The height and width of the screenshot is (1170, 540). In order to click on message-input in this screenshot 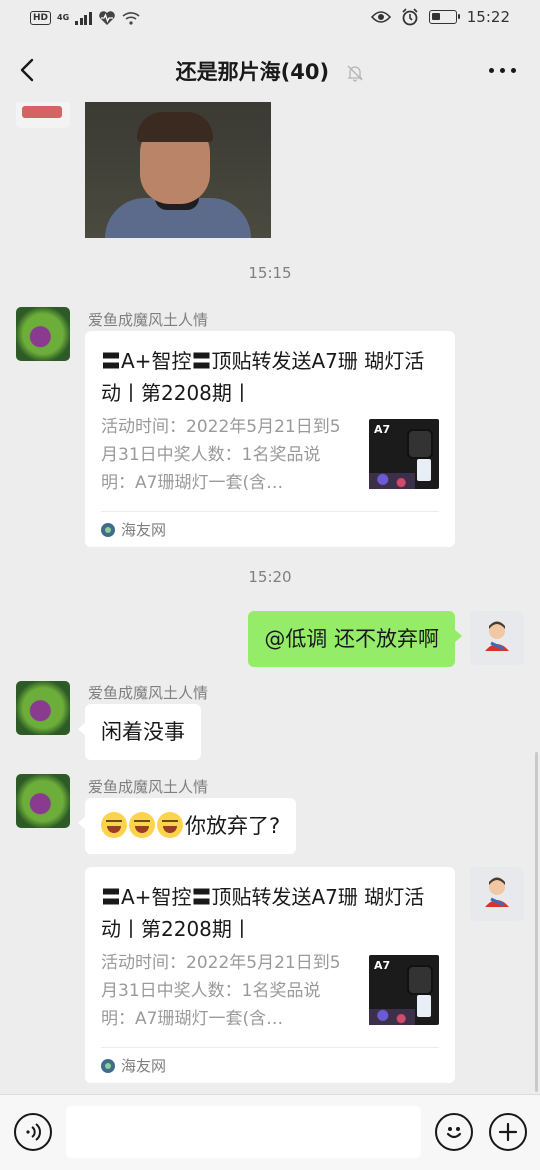, I will do `click(243, 1132)`.